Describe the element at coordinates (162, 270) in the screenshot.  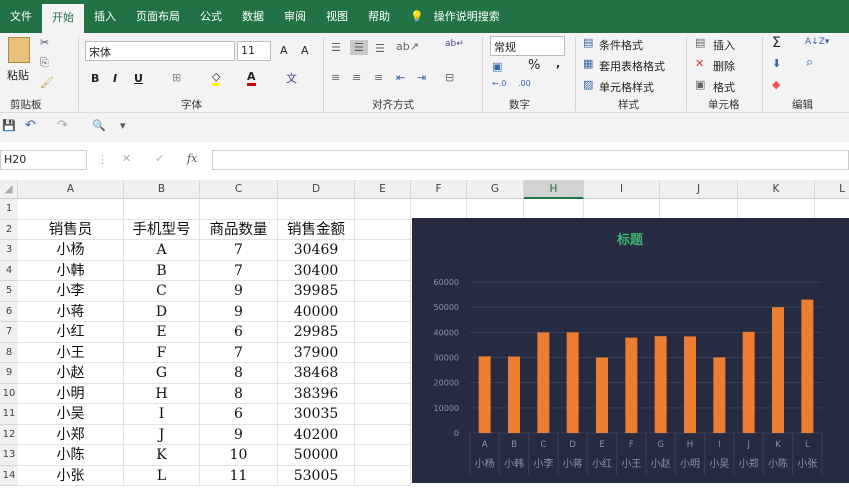
I see `cell: B` at that location.